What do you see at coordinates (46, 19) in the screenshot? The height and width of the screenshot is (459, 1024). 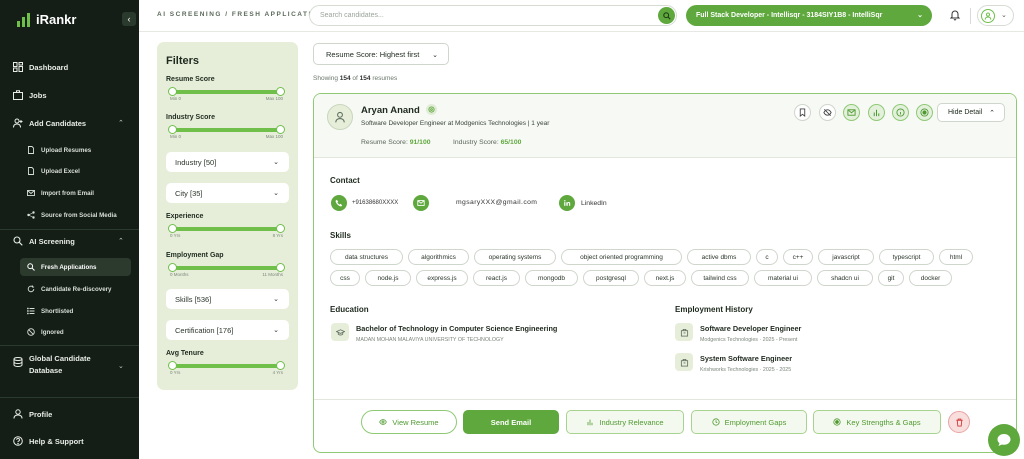 I see `app-logo: iRankr` at bounding box center [46, 19].